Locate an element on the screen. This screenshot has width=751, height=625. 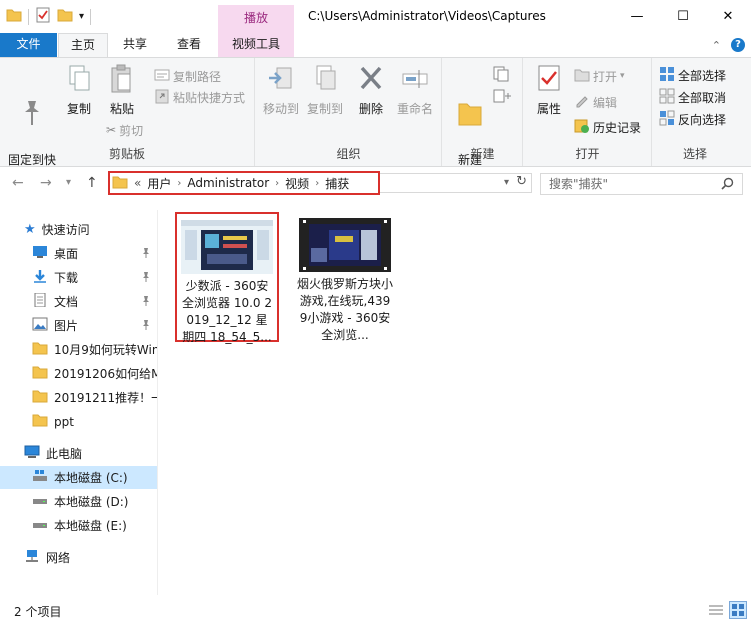
tab-home: 主页 is located at coordinates (83, 45).